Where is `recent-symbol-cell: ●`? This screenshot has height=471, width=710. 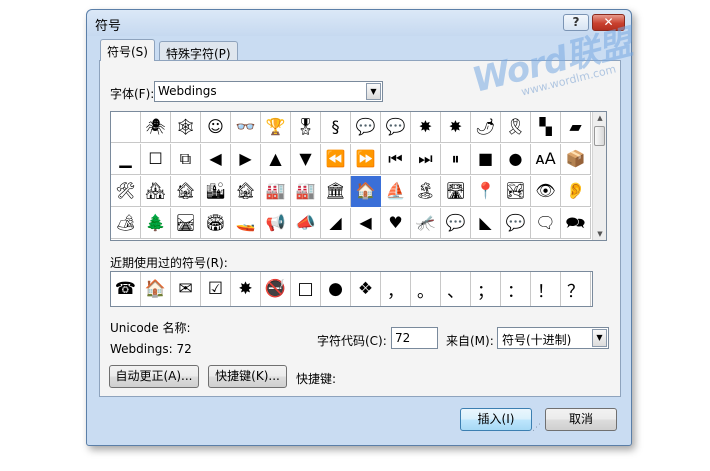 recent-symbol-cell: ● is located at coordinates (336, 289).